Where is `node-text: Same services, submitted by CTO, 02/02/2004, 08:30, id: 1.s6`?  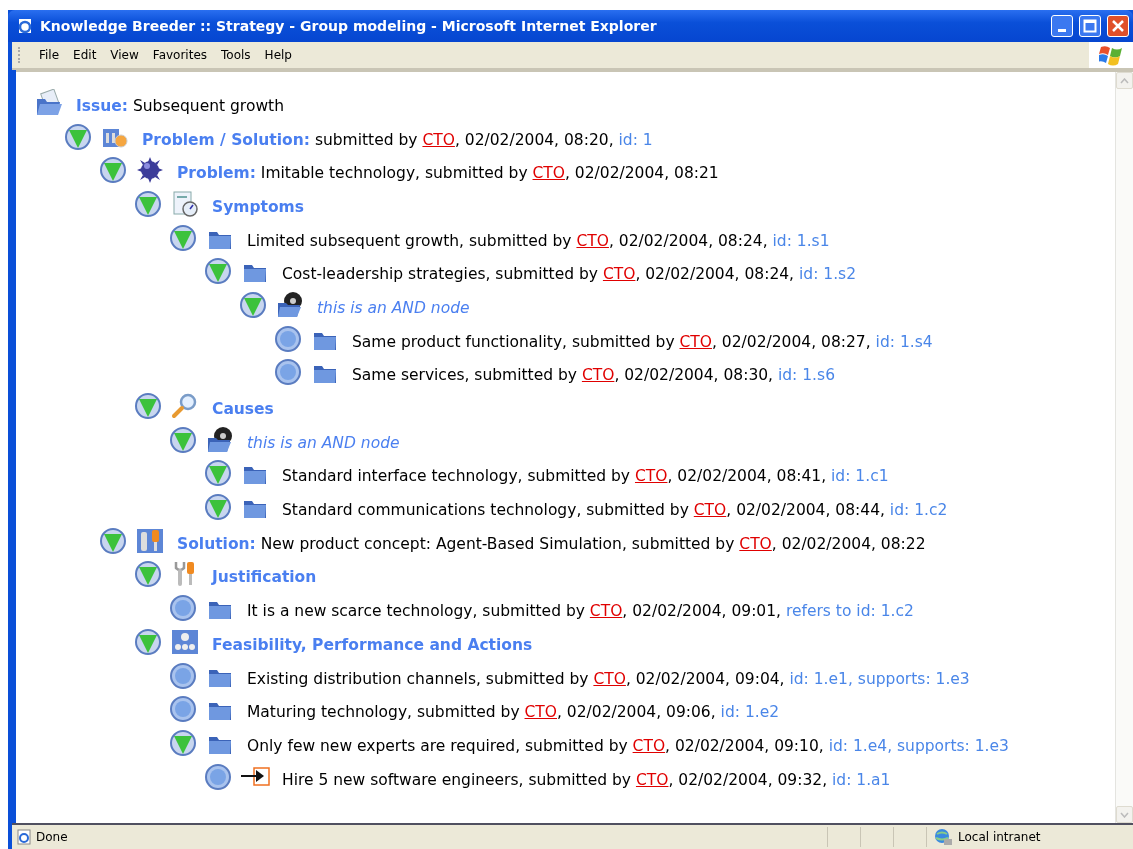
node-text: Same services, submitted by CTO, 02/02/2004, 08:30, id: 1.s6 is located at coordinates (593, 375).